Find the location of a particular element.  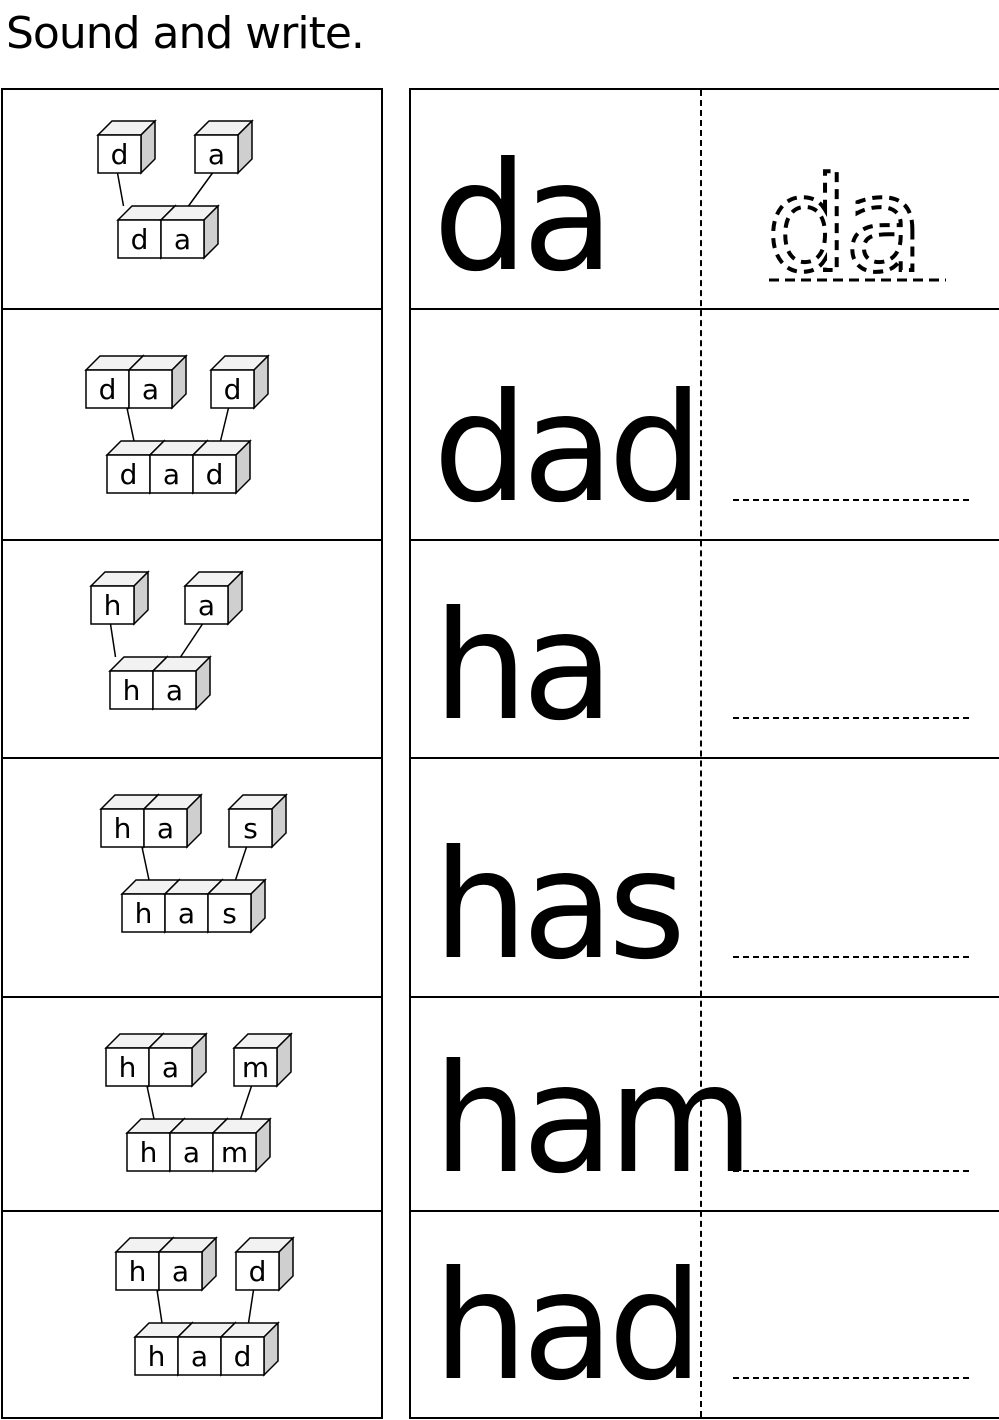

page-title: Sound and write. is located at coordinates (185, 33).